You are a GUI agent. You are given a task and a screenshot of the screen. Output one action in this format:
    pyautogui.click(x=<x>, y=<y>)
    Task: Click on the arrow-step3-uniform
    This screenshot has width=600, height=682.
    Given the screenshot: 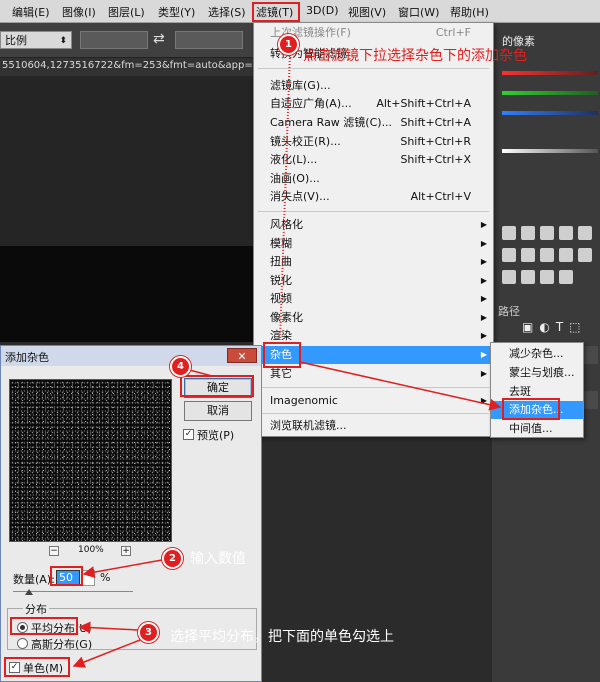 What is the action you would take?
    pyautogui.click(x=108, y=627)
    